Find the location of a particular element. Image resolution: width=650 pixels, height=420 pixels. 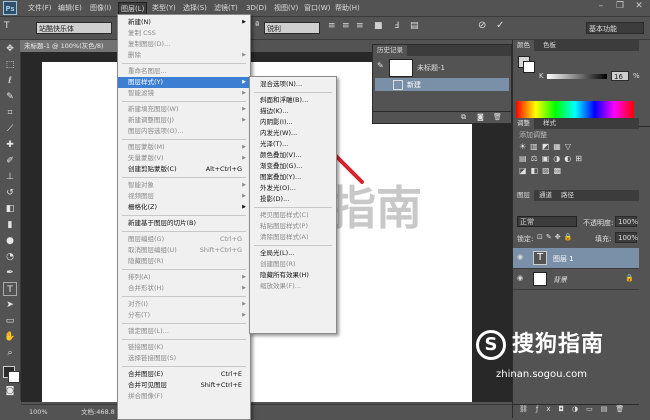

layer-menu-item: 合并图层(E) Ctrl+E is located at coordinates (184, 374).